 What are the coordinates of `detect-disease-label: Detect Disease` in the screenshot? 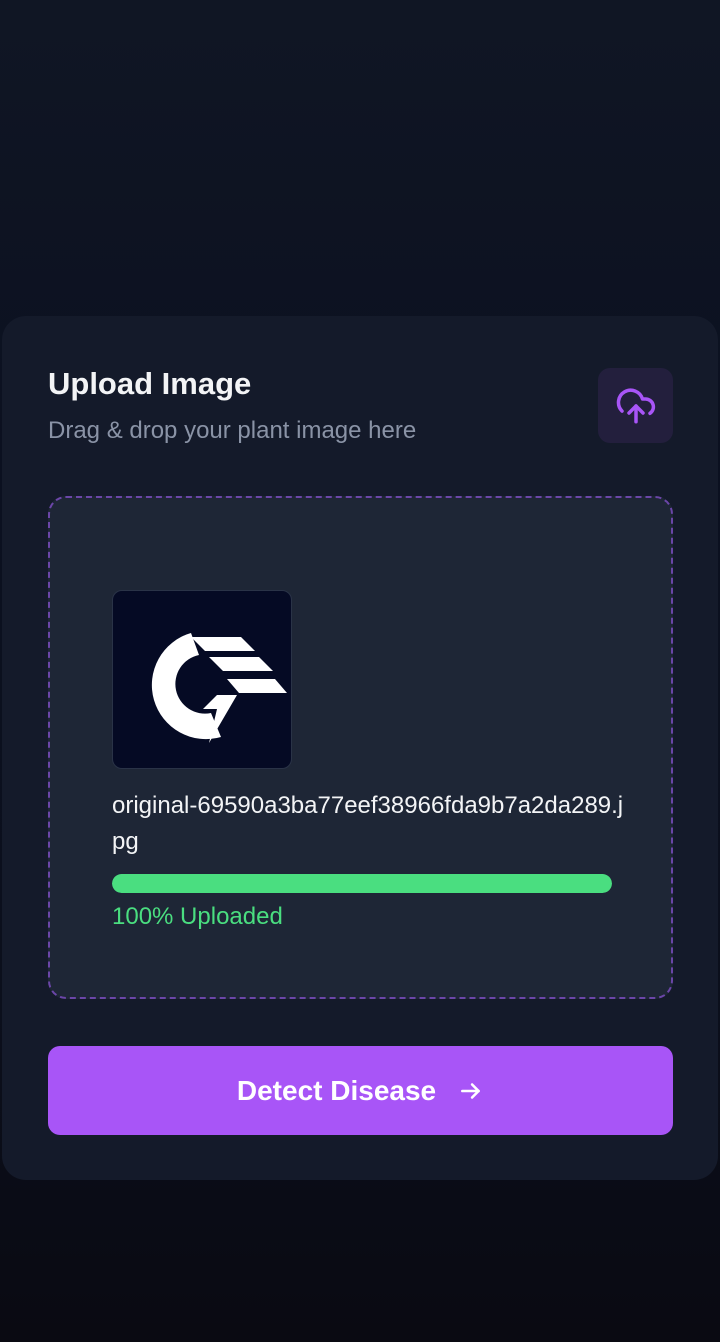 It's located at (336, 1090).